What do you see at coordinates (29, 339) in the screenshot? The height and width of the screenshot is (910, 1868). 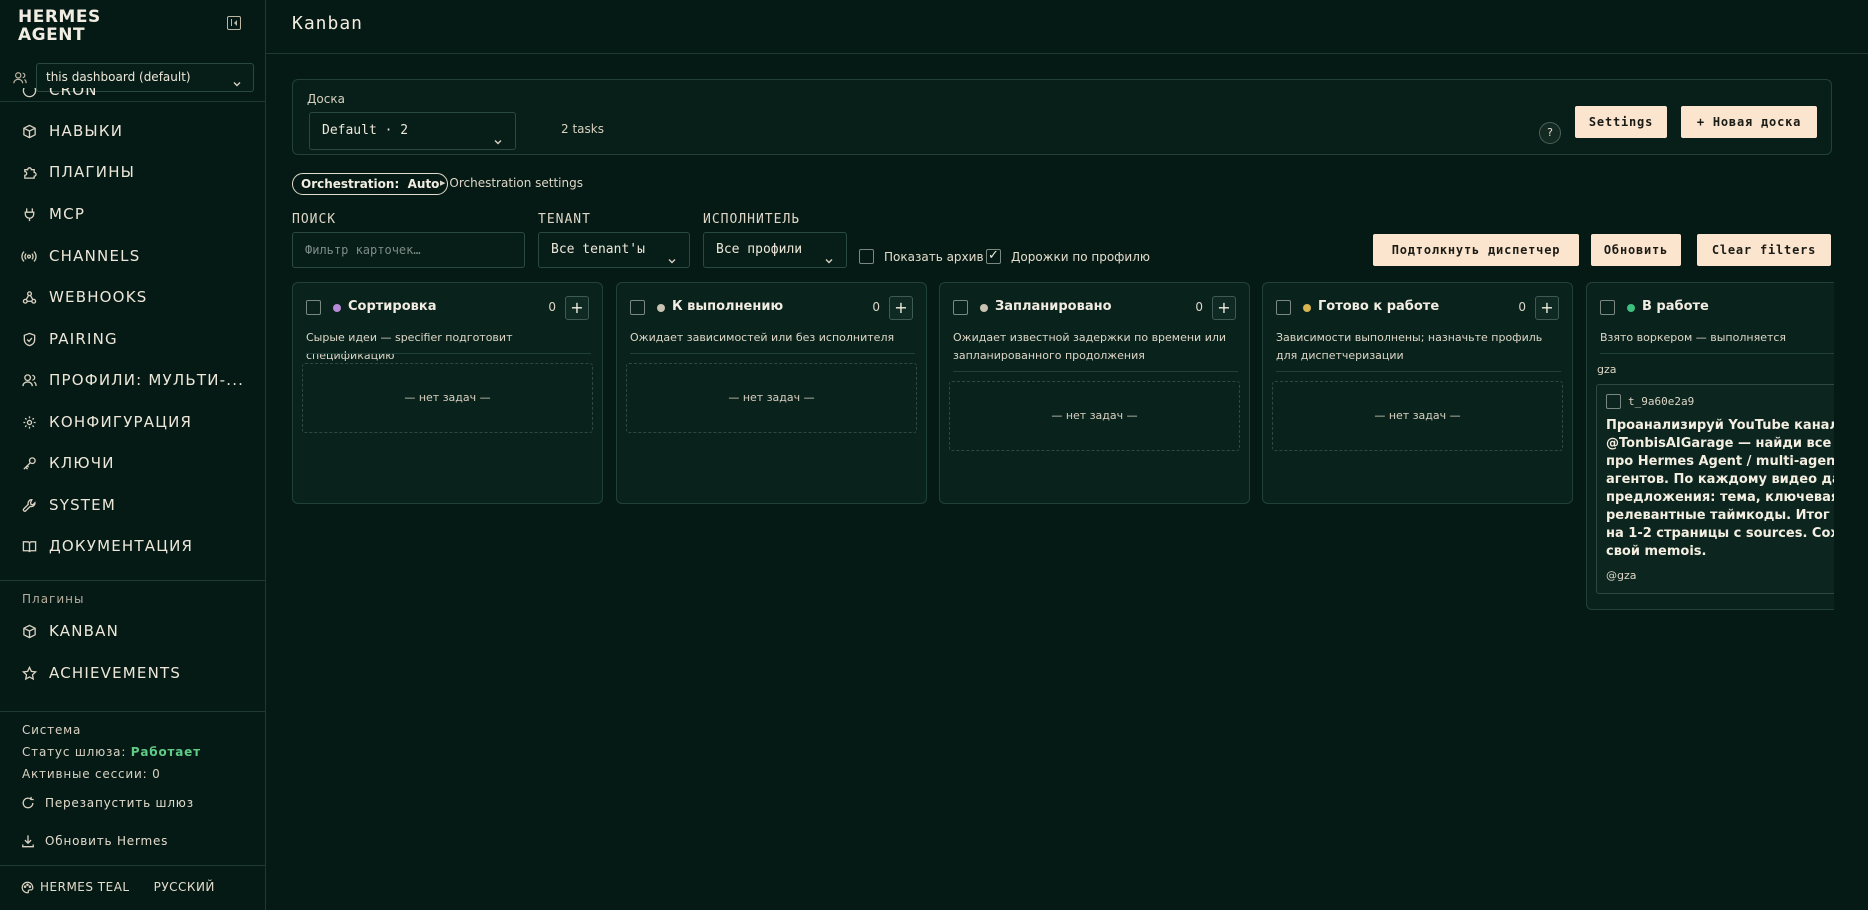 I see `shield-icon` at bounding box center [29, 339].